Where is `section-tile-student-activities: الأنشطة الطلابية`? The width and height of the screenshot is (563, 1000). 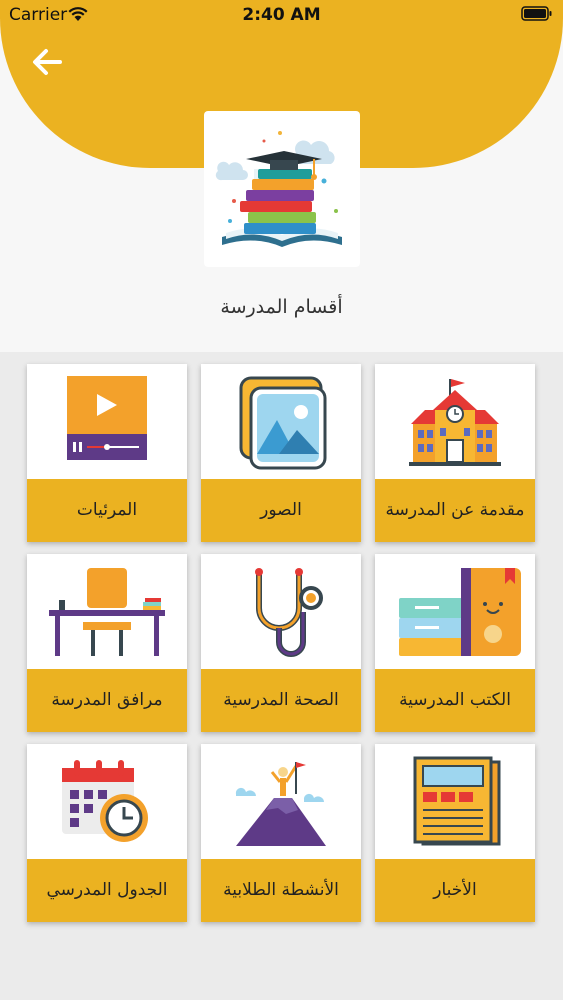
section-tile-student-activities: الأنشطة الطلابية is located at coordinates (281, 833).